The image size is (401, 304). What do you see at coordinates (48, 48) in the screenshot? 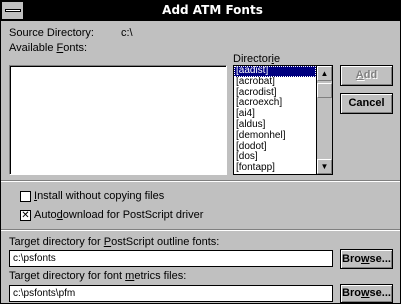
I see `available-fonts-label: Available Fonts:` at bounding box center [48, 48].